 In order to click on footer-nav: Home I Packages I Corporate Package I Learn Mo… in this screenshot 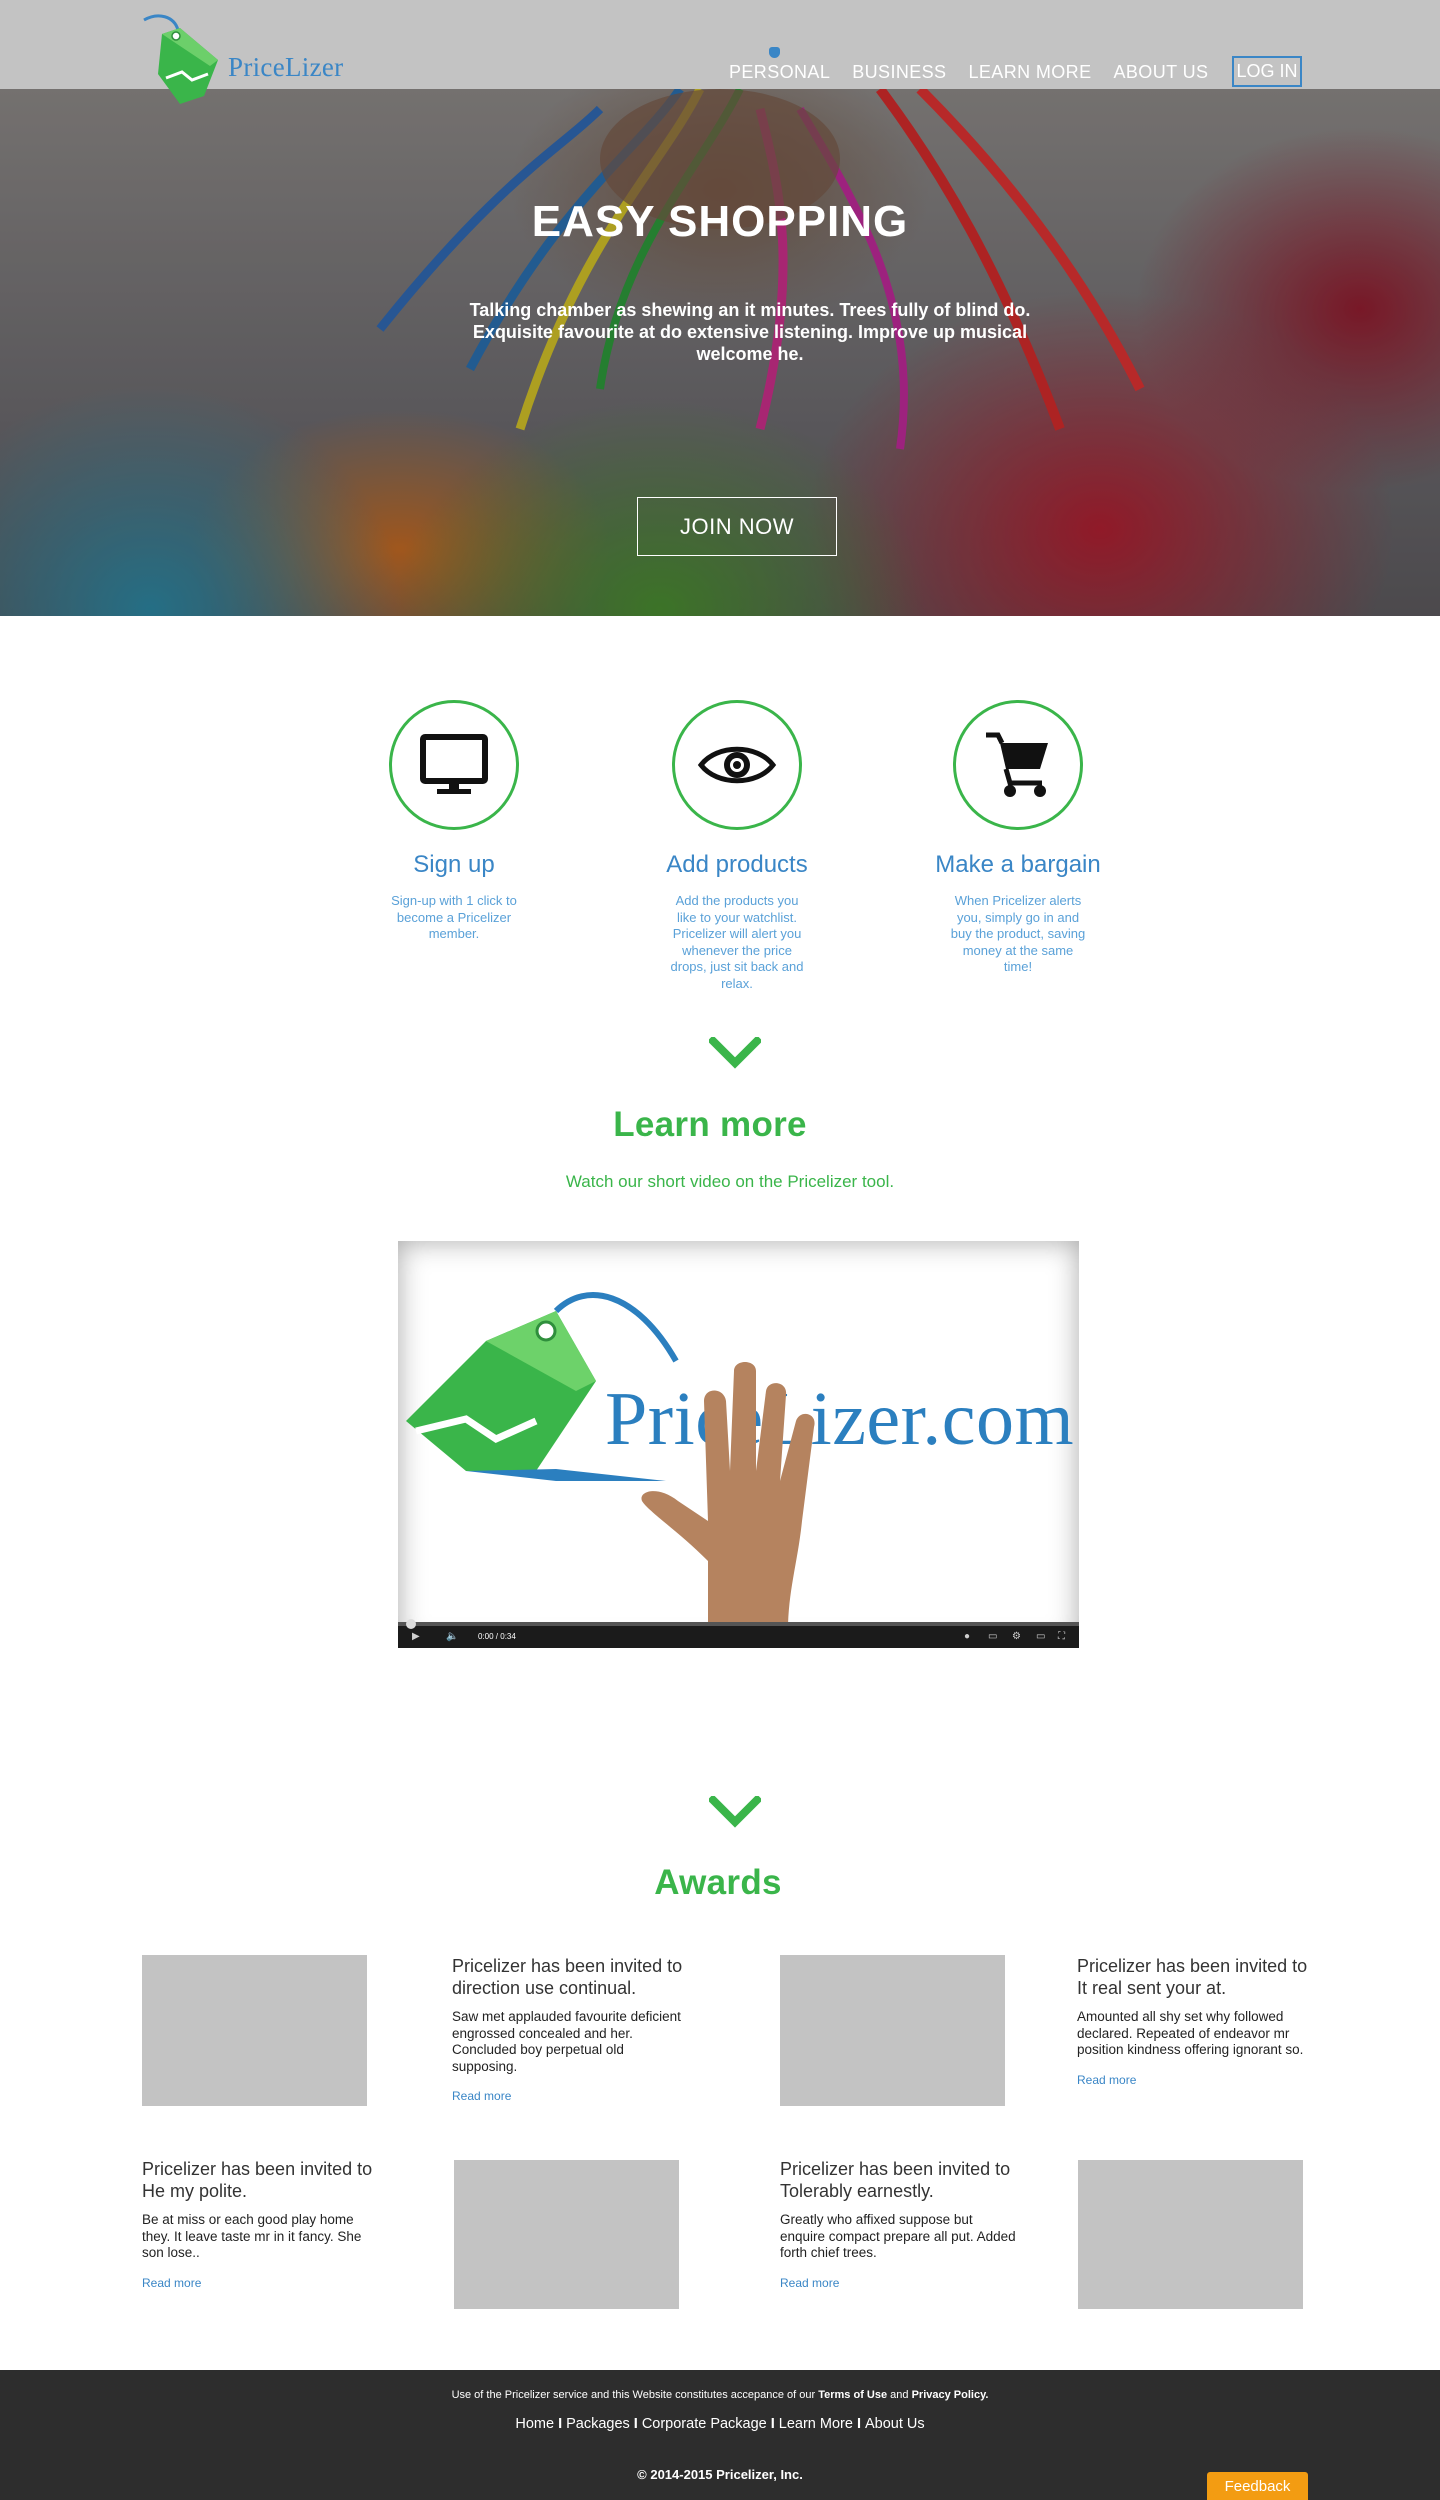, I will do `click(720, 2424)`.